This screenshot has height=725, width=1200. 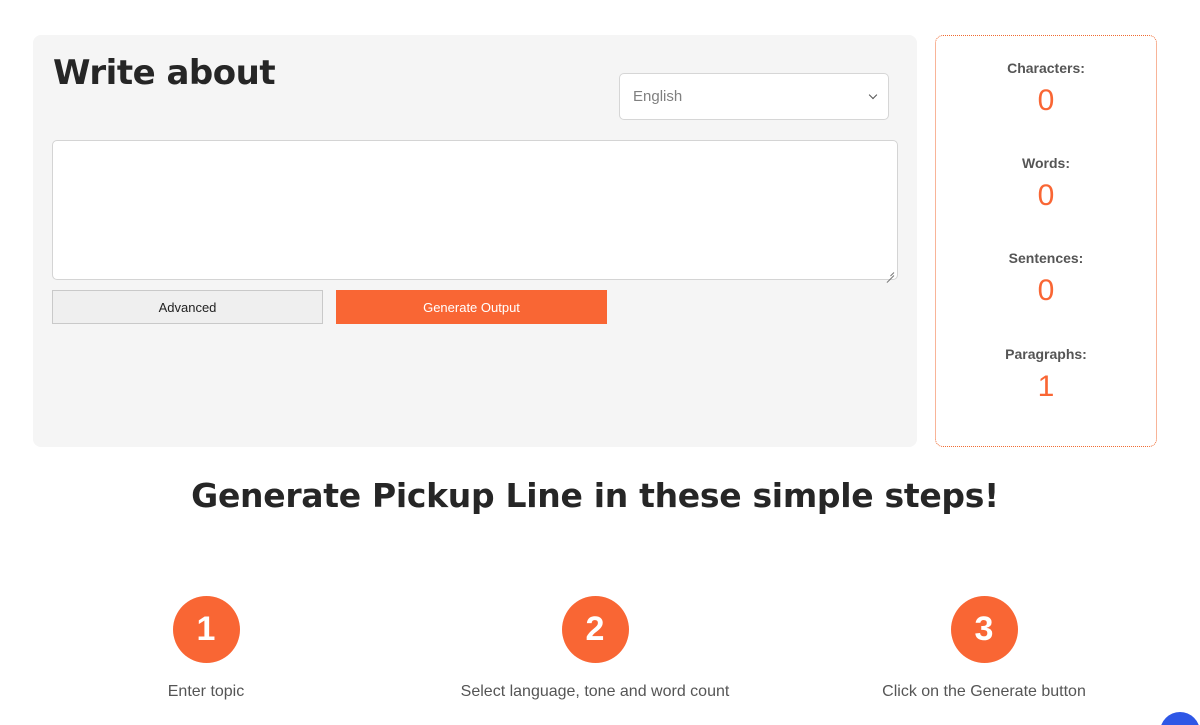 What do you see at coordinates (873, 95) in the screenshot?
I see `chevron-down-icon` at bounding box center [873, 95].